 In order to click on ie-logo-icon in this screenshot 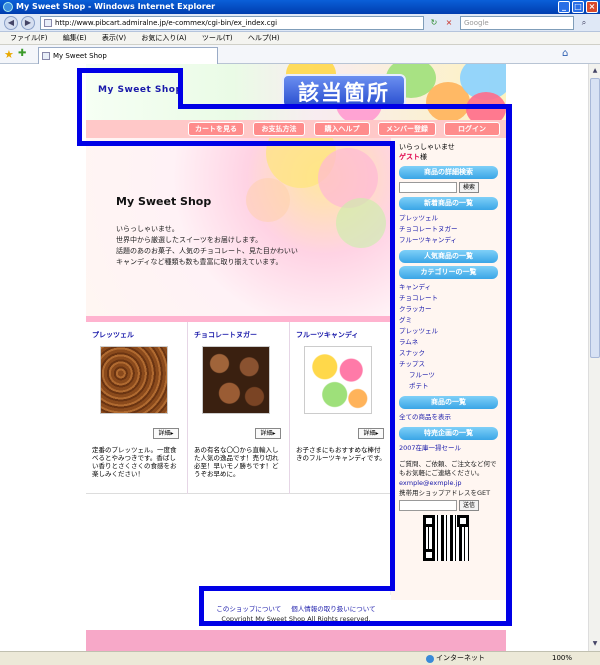, I will do `click(8, 7)`.